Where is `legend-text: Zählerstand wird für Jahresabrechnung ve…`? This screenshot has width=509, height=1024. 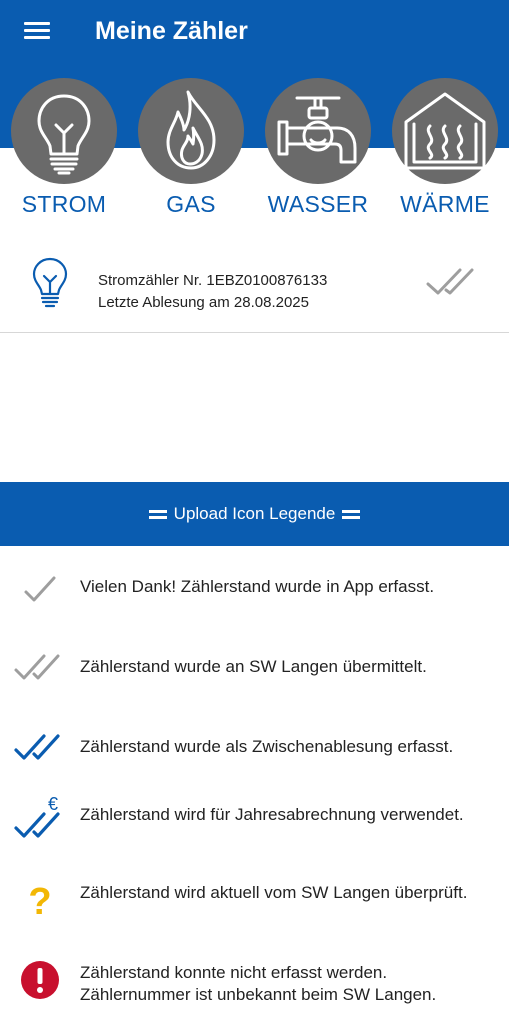 legend-text: Zählerstand wird für Jahresabrechnung ve… is located at coordinates (272, 814).